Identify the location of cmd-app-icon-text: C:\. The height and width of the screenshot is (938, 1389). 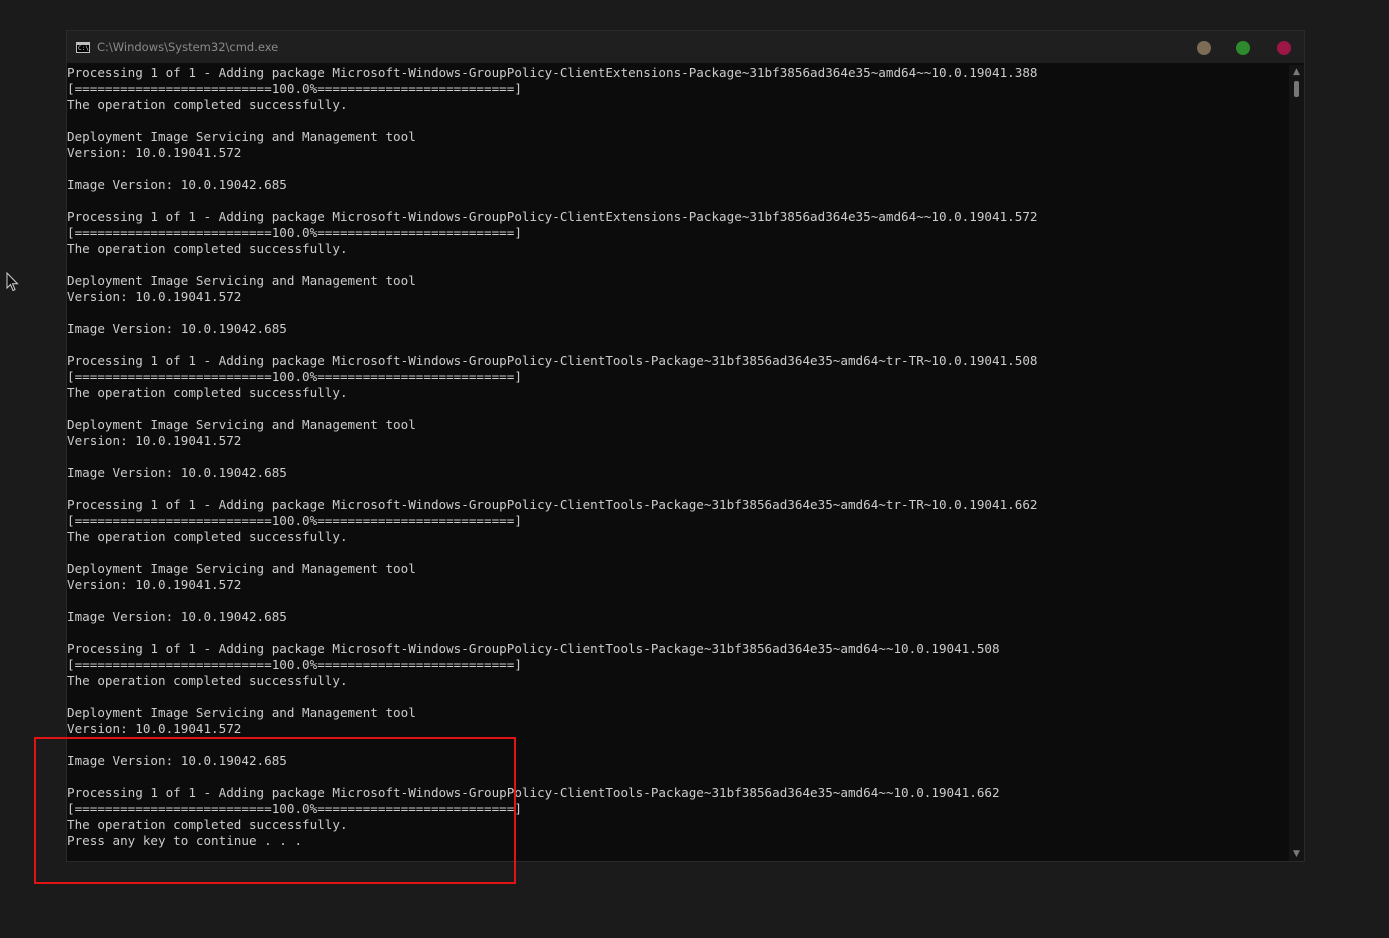
(83, 48).